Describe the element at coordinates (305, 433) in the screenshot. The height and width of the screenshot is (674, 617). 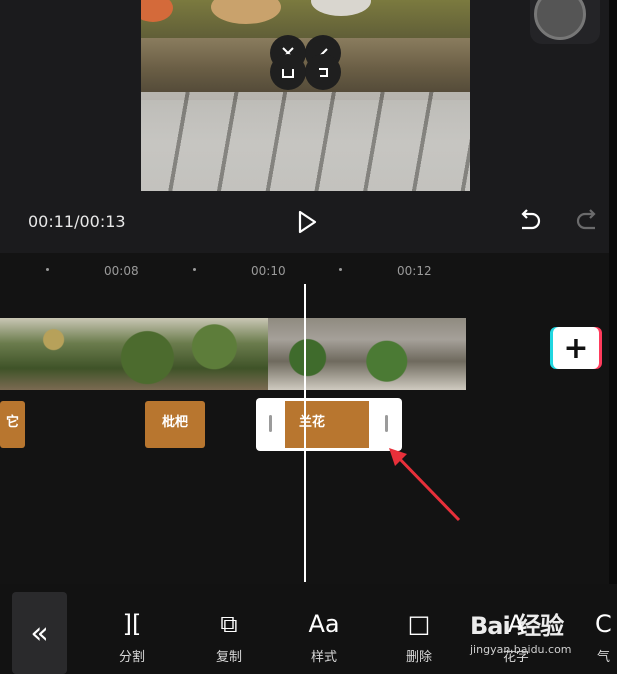
I see `playhead` at that location.